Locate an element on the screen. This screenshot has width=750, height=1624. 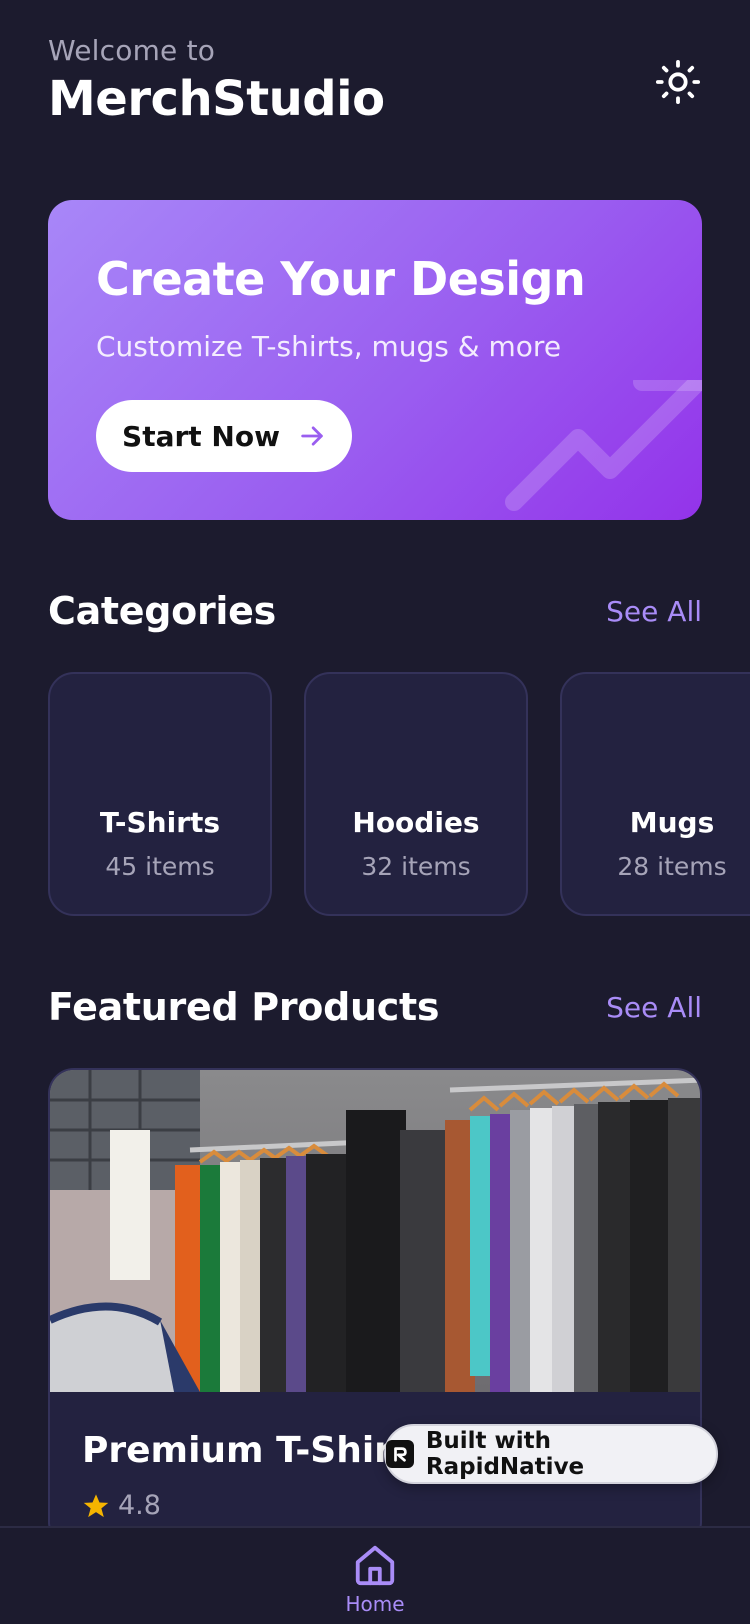
welcome-text: Welcome to is located at coordinates (132, 50).